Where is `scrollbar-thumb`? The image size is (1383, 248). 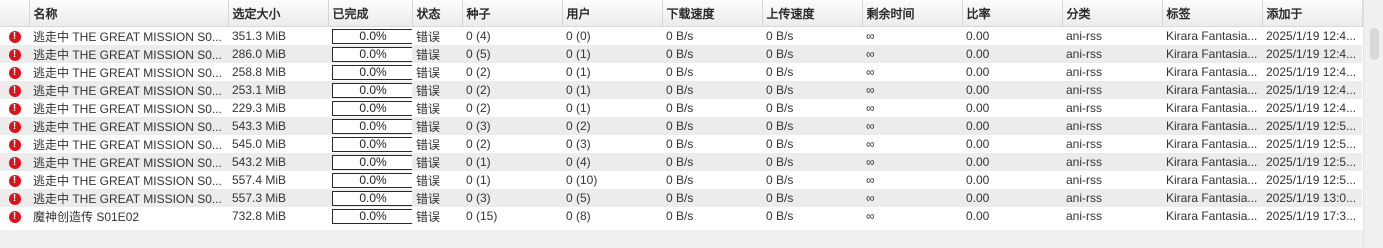
scrollbar-thumb is located at coordinates (1374, 44).